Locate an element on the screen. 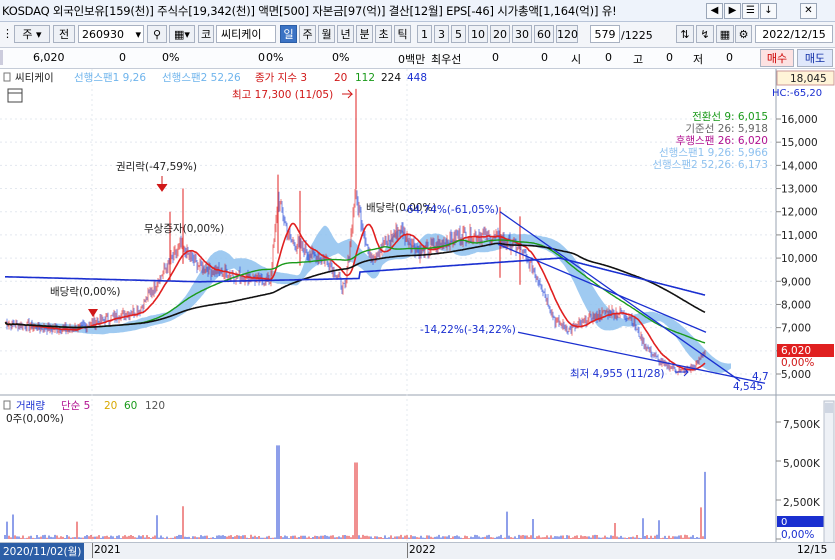  price-tag: 6,020 is located at coordinates (796, 351).